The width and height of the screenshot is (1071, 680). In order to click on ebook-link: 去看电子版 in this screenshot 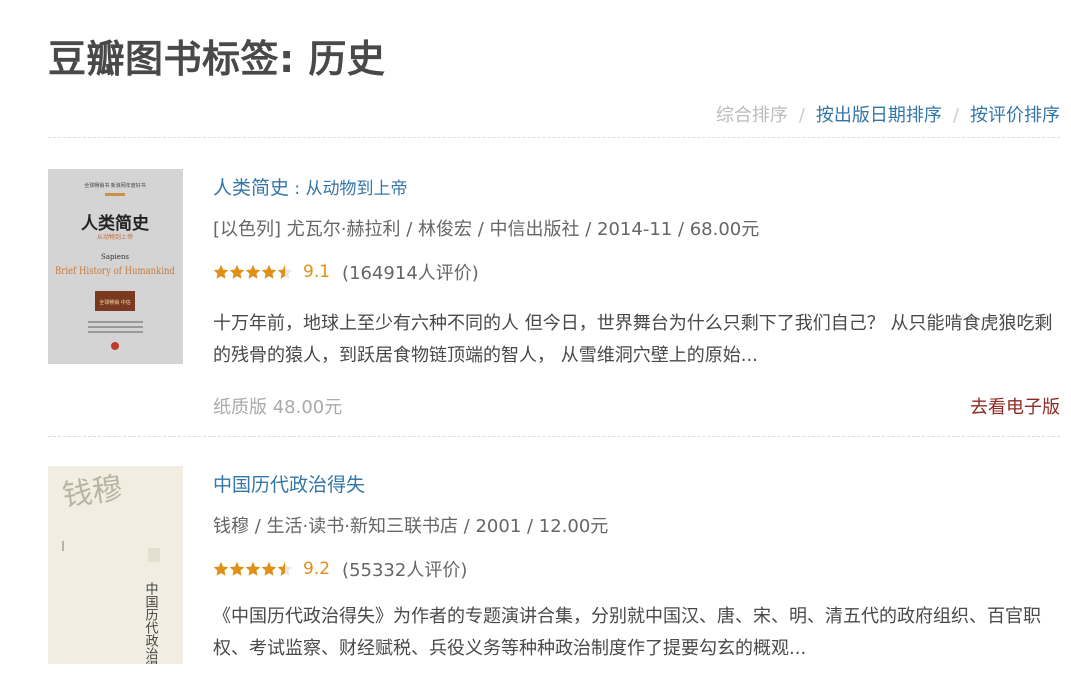, I will do `click(1015, 406)`.